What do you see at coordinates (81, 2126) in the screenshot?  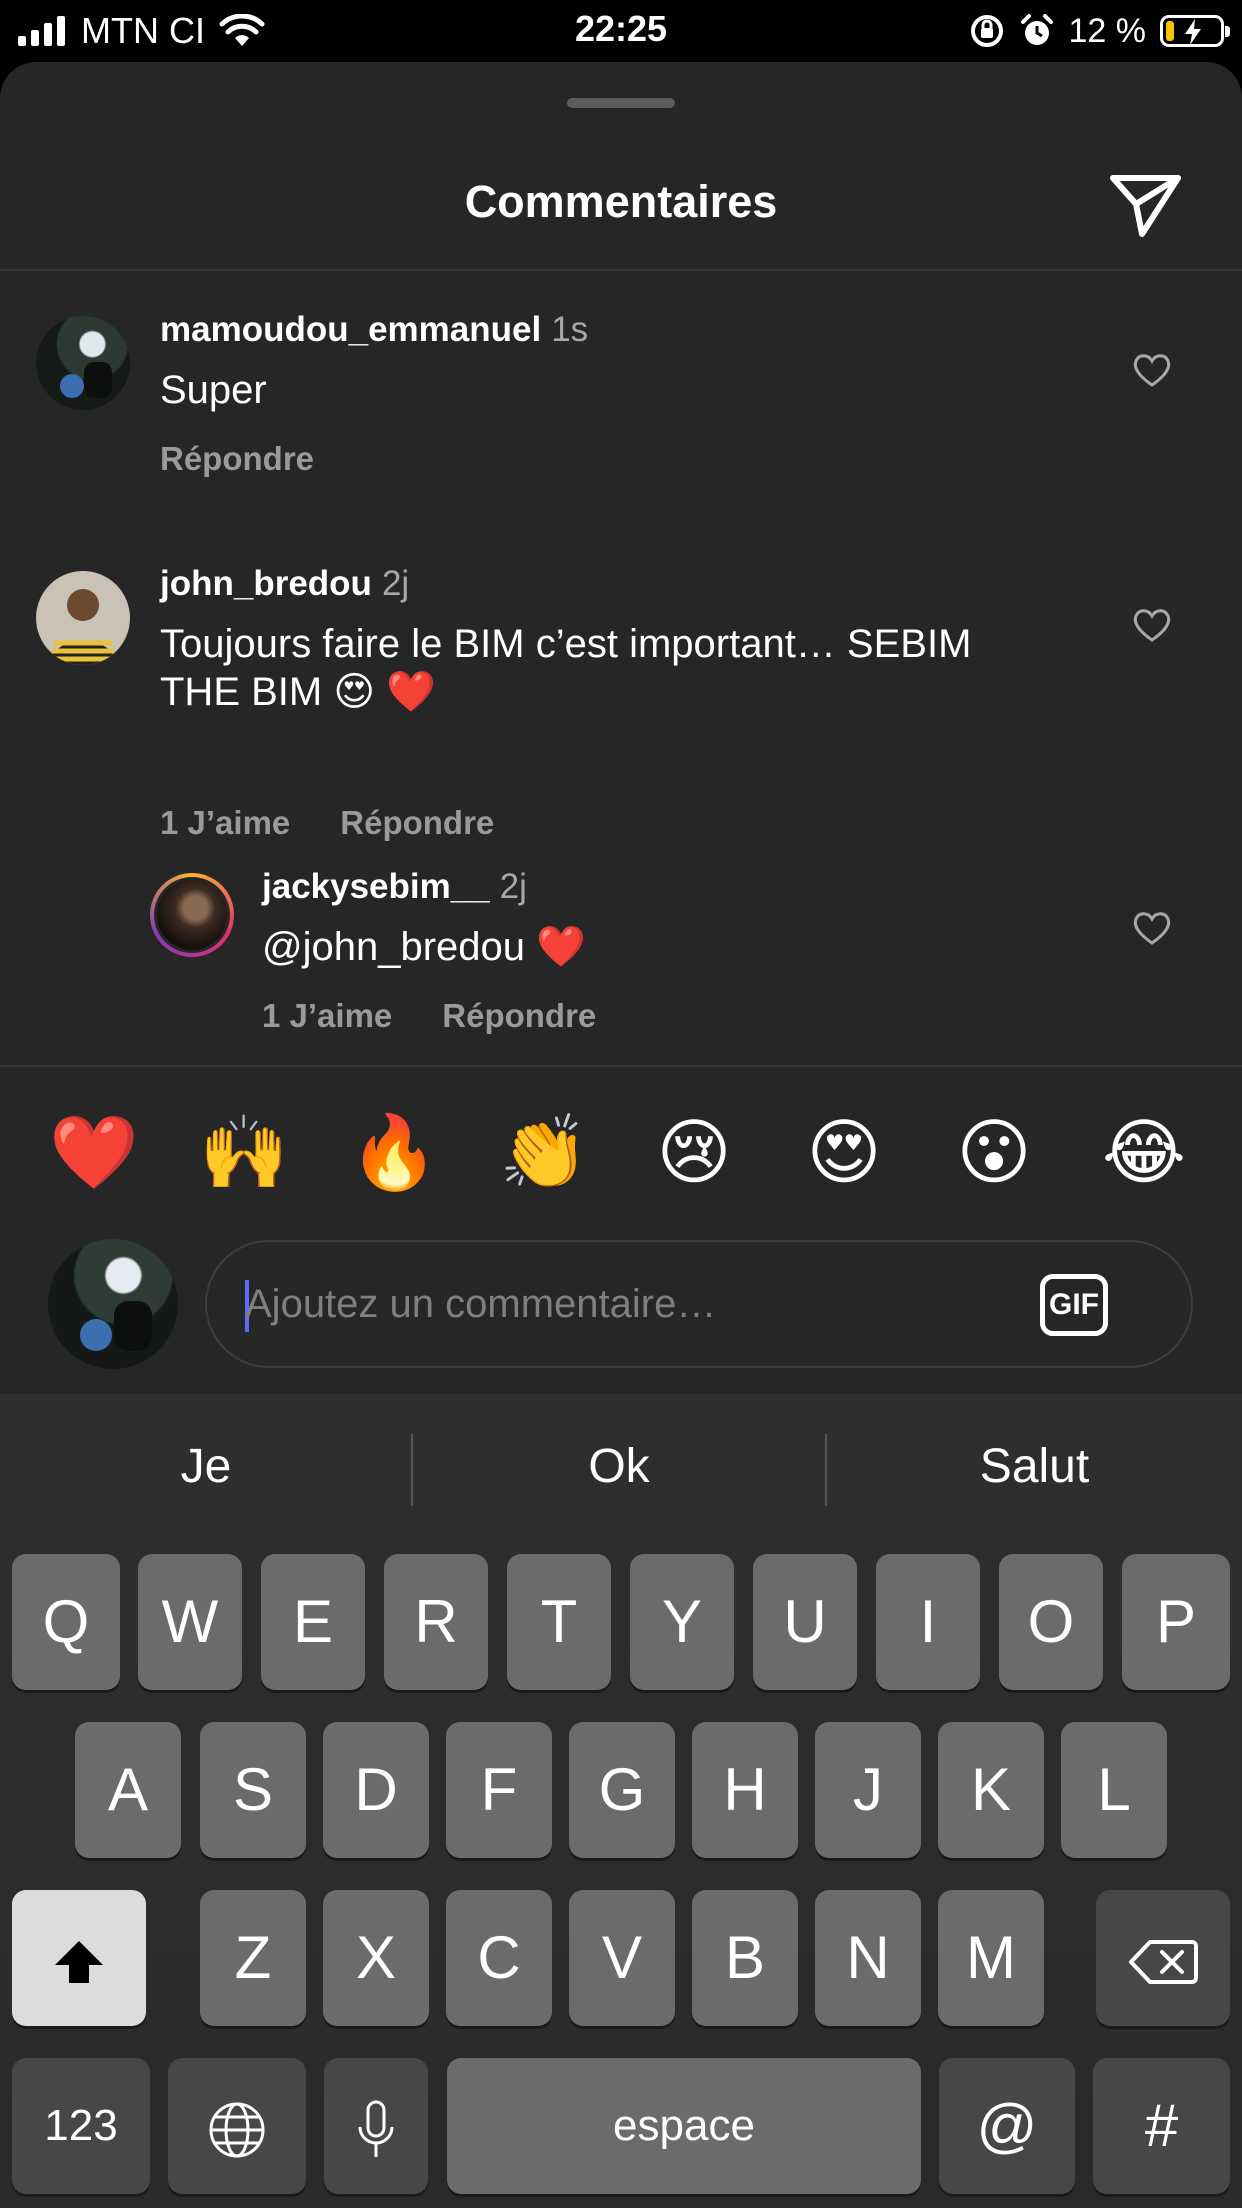 I see `numbers-key: 123` at bounding box center [81, 2126].